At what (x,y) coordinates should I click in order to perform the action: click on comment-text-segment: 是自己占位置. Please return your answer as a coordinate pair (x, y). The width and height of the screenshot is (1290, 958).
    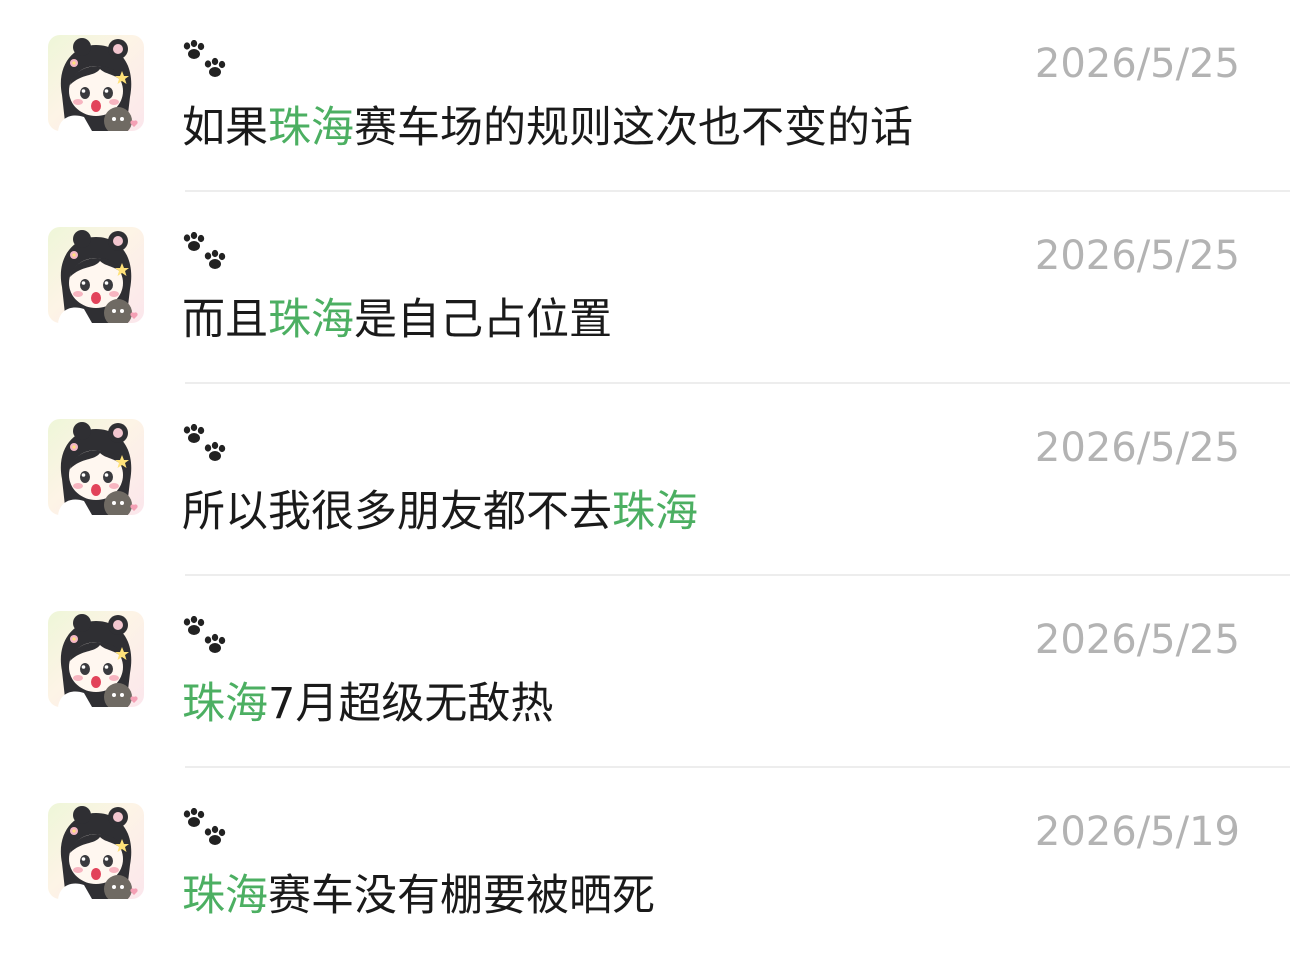
    Looking at the image, I should click on (483, 320).